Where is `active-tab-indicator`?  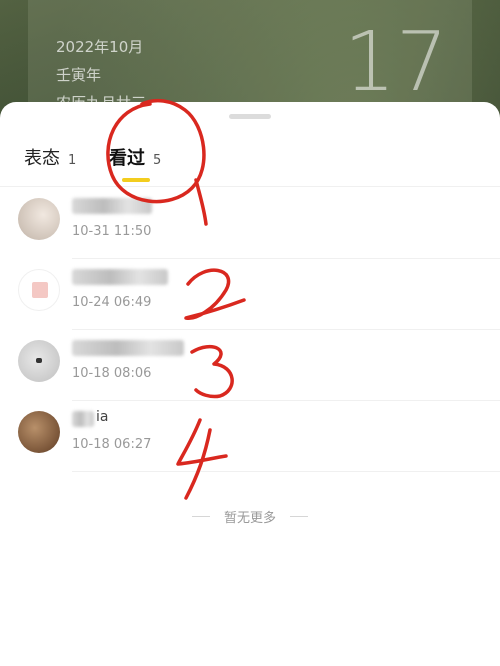
active-tab-indicator is located at coordinates (136, 180).